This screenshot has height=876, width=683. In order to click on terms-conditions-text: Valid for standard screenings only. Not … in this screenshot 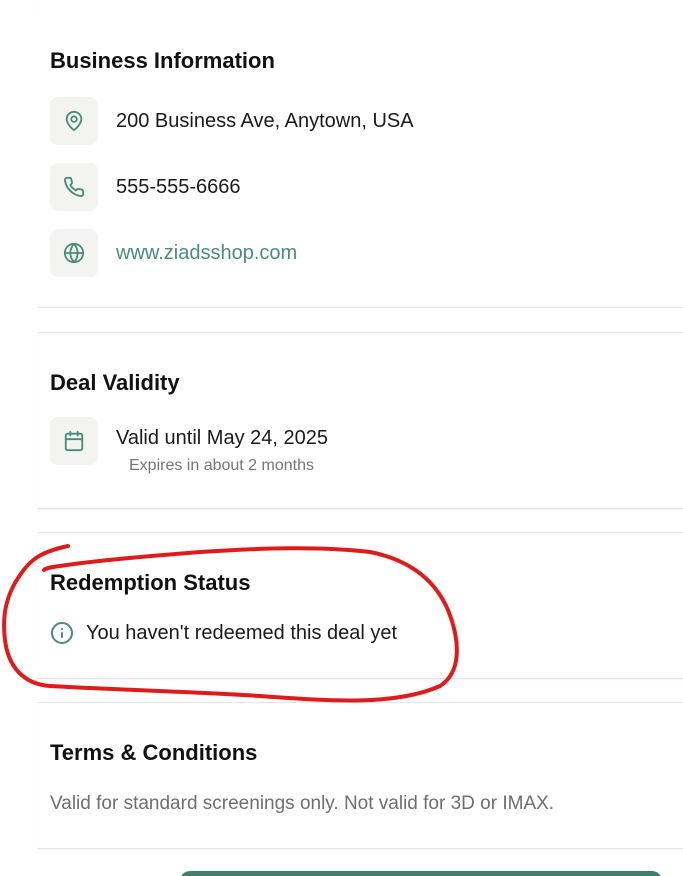, I will do `click(302, 803)`.